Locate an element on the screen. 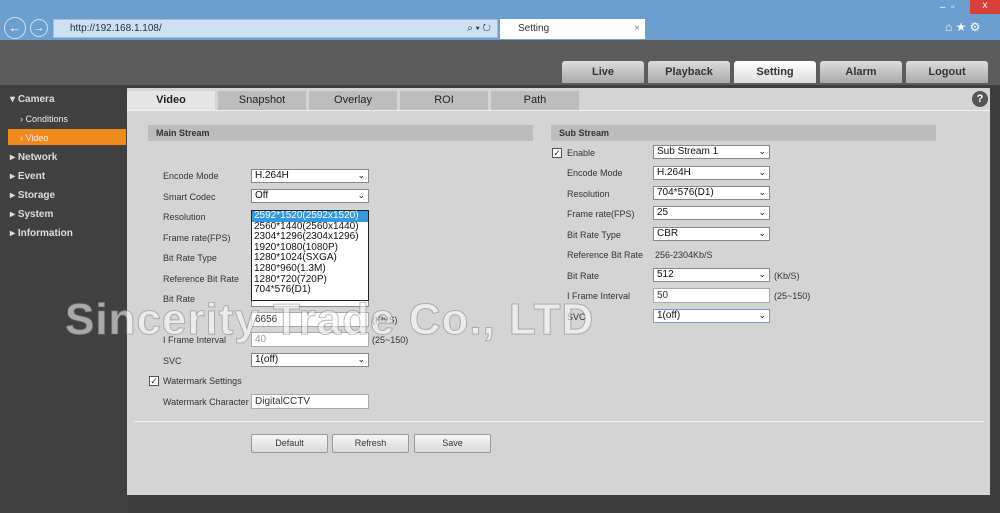 Image resolution: width=1000 pixels, height=513 pixels. resolution-option: 2592*1520(2592x1520) is located at coordinates (310, 216).